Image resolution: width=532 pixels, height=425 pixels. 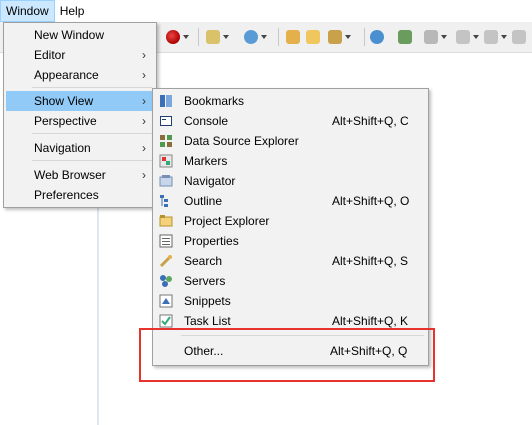 What do you see at coordinates (290, 121) in the screenshot?
I see `menu-item-console: Console Alt+Shift+Q, C` at bounding box center [290, 121].